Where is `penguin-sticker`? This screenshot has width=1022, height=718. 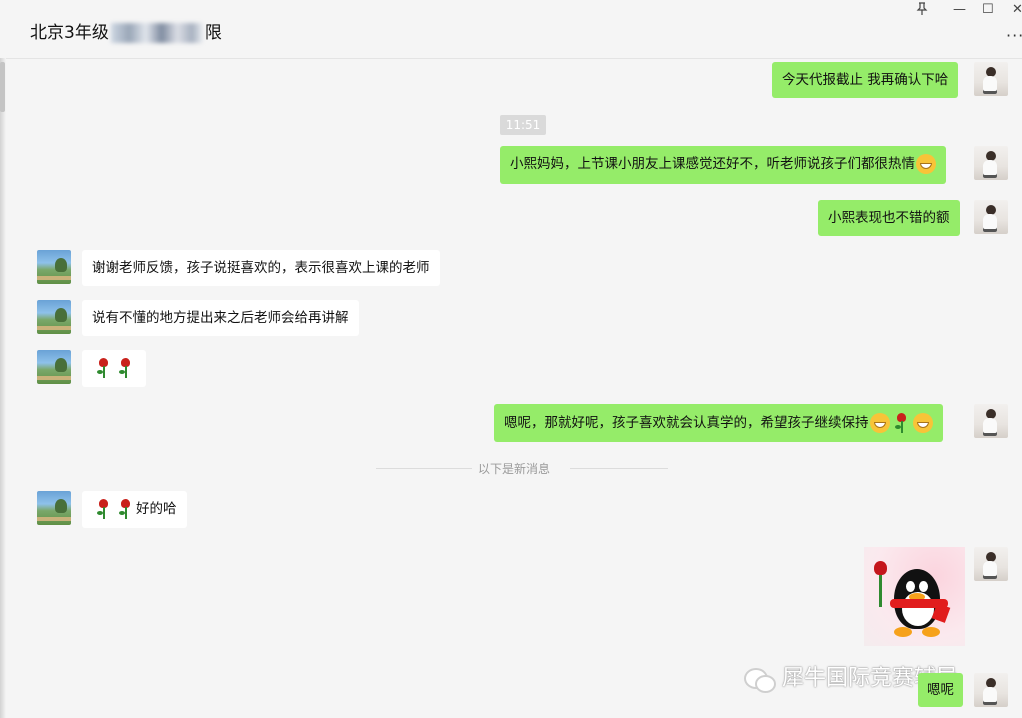 penguin-sticker is located at coordinates (914, 596).